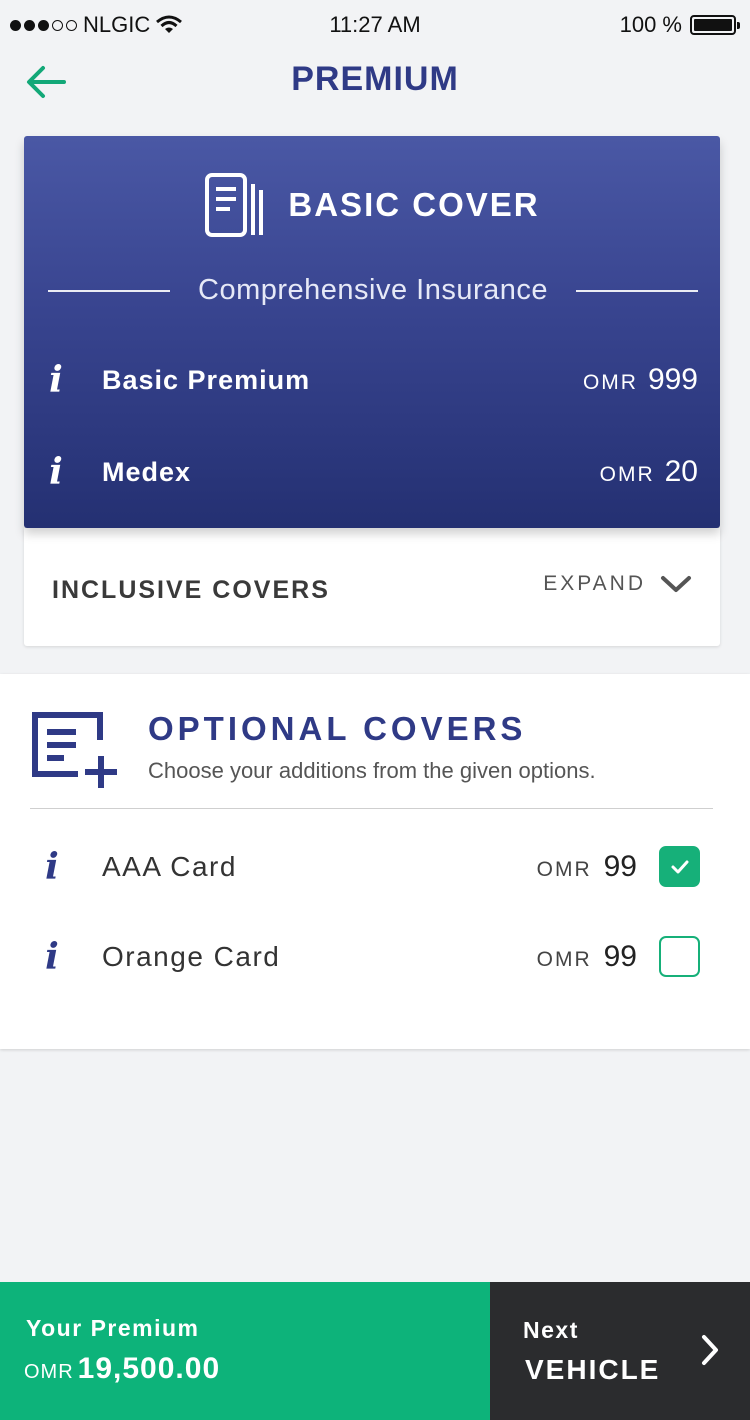 The width and height of the screenshot is (750, 1420). What do you see at coordinates (149, 1368) in the screenshot?
I see `premium-amount: 19,500.00` at bounding box center [149, 1368].